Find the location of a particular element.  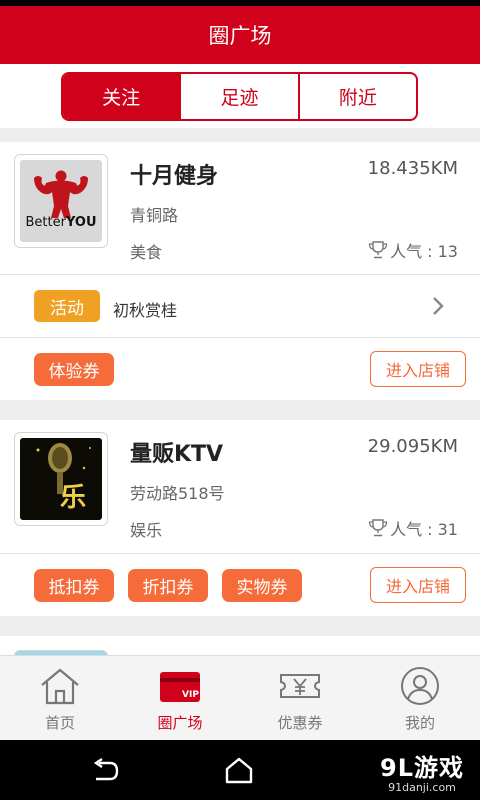

tab-footprint: 足迹 is located at coordinates (240, 96).